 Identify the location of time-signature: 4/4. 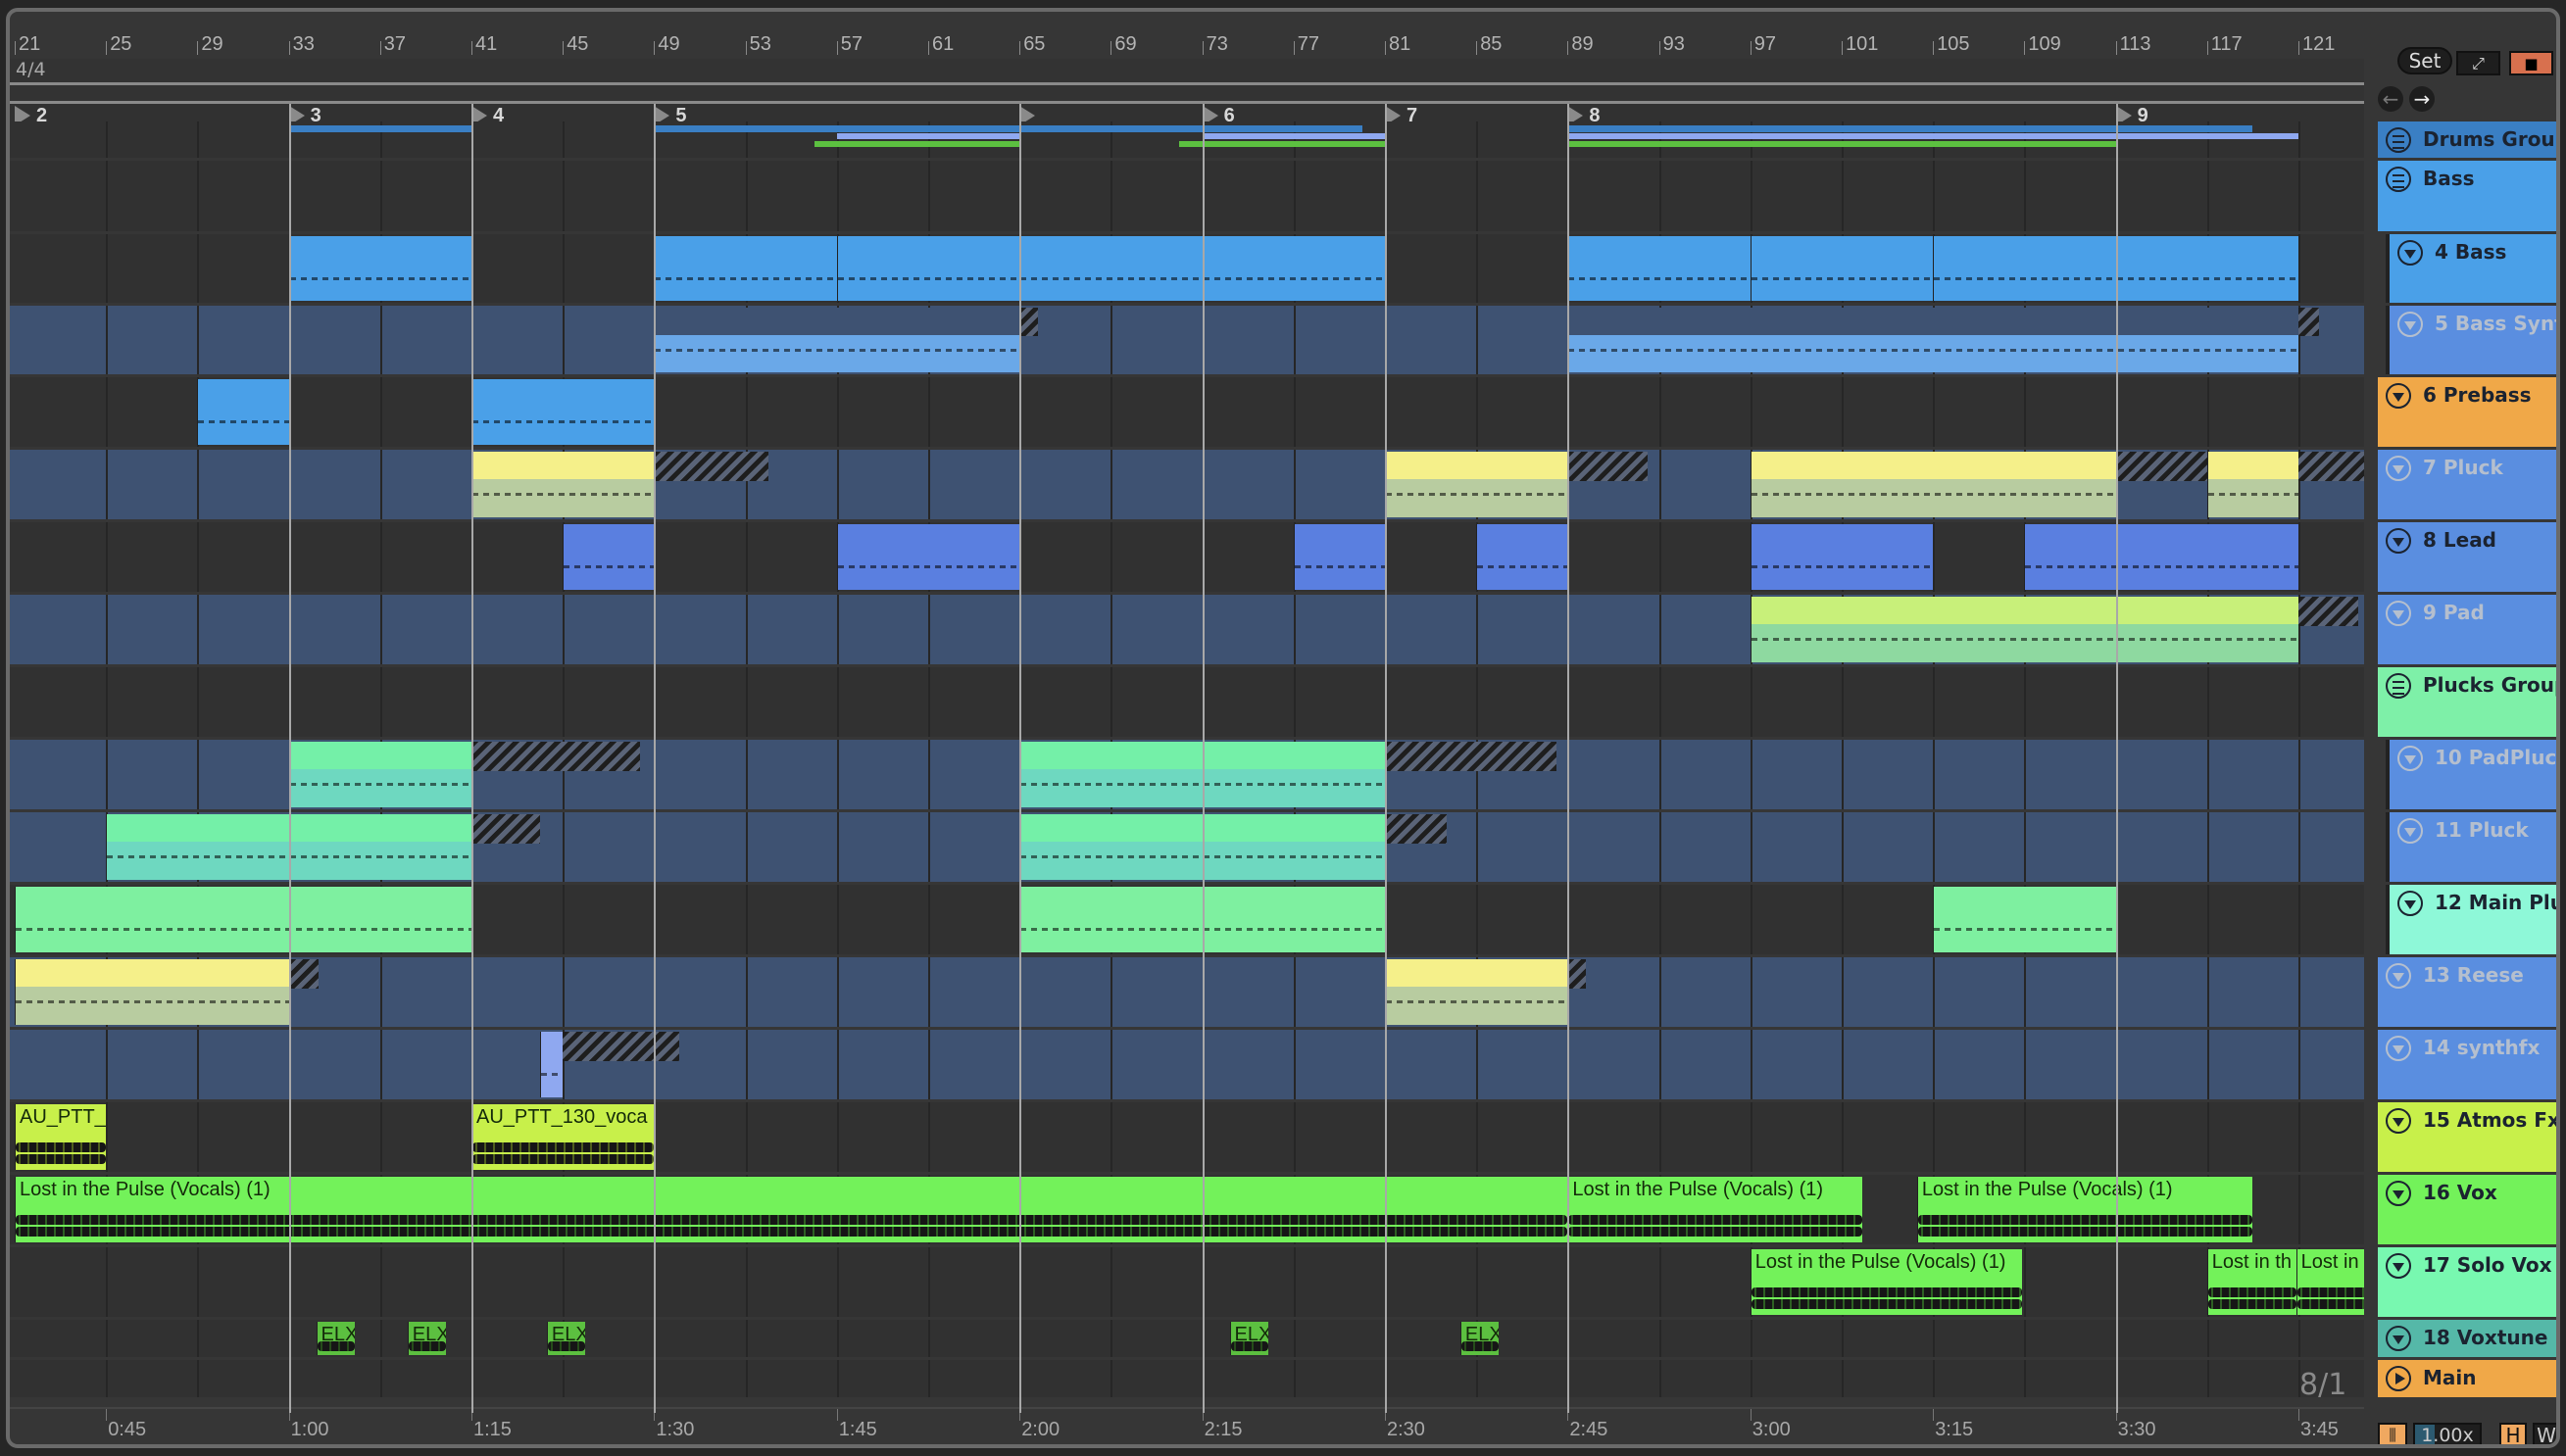
(31, 69).